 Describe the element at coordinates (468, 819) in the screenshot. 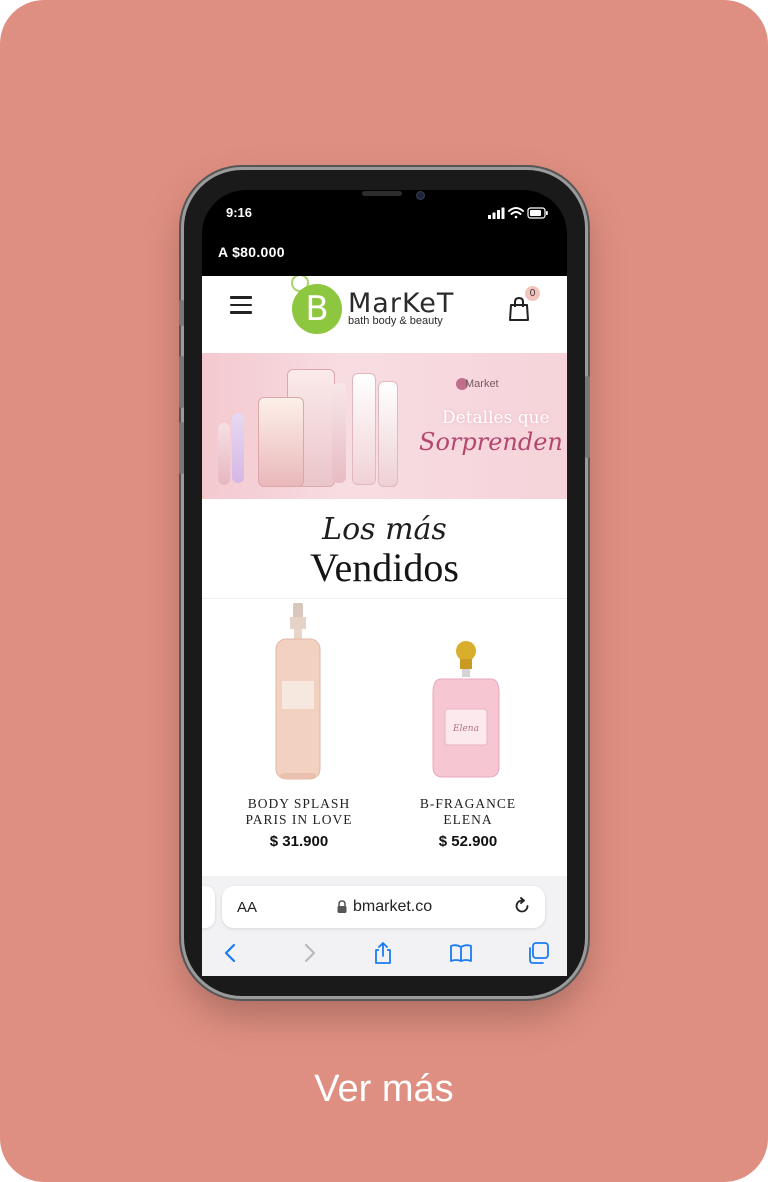

I see `product-name-line2: ELENA` at that location.